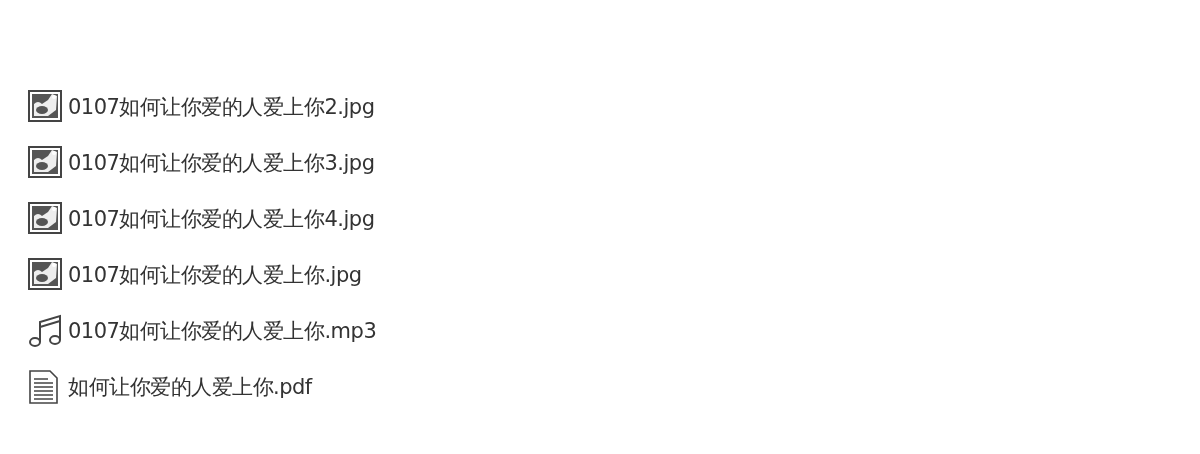 Image resolution: width=1200 pixels, height=454 pixels. What do you see at coordinates (221, 219) in the screenshot?
I see `file-name: 0107如何让你爱的人爱上你4.jpg` at bounding box center [221, 219].